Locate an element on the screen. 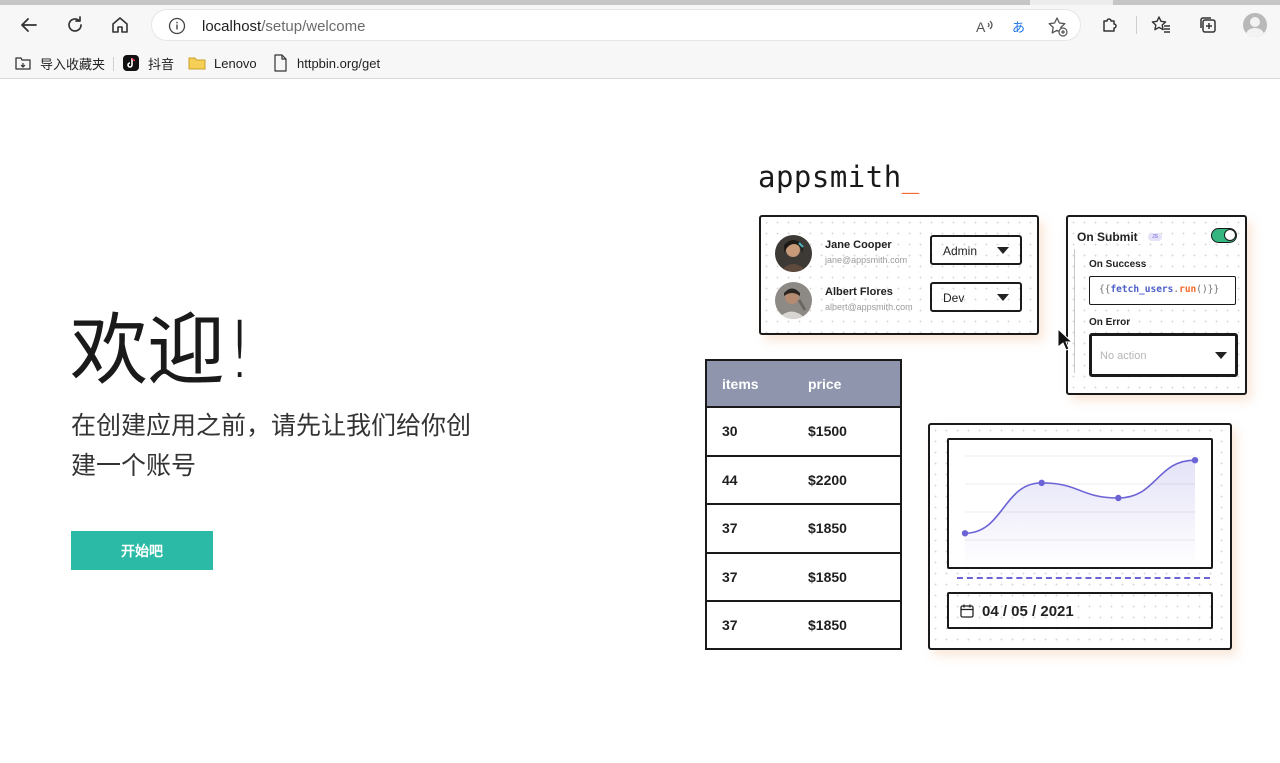 This screenshot has height=763, width=1280. home-icon is located at coordinates (120, 25).